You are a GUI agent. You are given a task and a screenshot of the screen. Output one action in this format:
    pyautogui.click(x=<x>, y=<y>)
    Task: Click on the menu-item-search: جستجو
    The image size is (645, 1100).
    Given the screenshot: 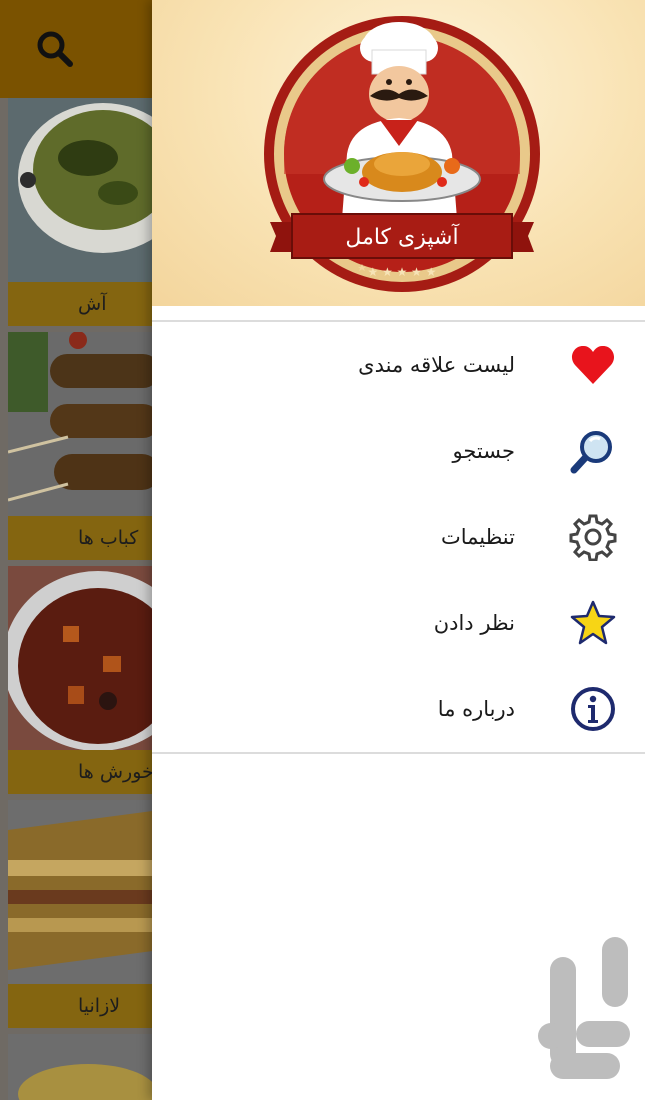 What is the action you would take?
    pyautogui.click(x=398, y=451)
    